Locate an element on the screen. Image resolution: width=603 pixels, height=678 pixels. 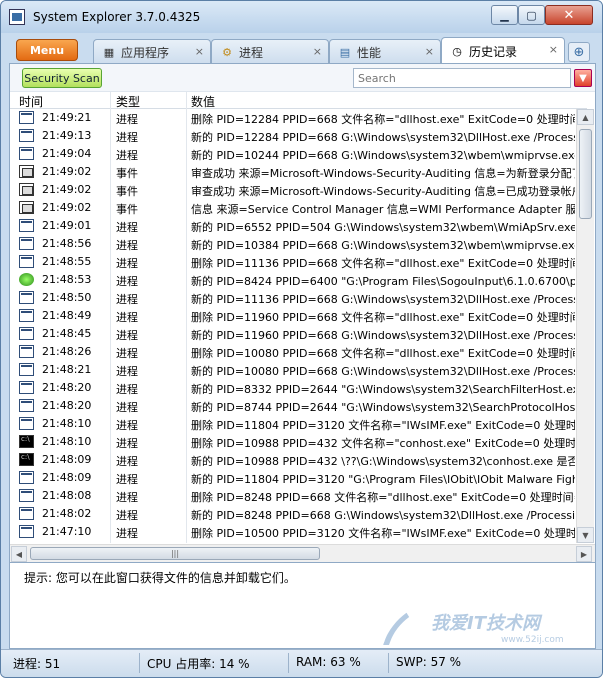
row-time: 21:48:55 is located at coordinates (67, 261).